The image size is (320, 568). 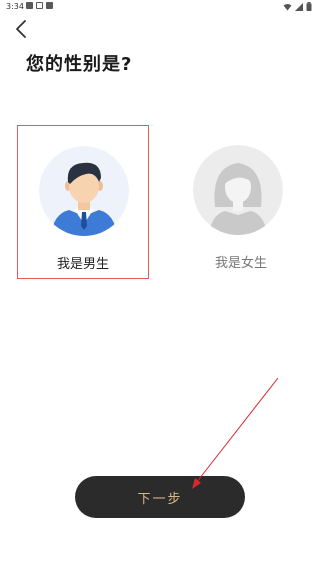 I want to click on gender-option-male: 我是男生, so click(x=83, y=202).